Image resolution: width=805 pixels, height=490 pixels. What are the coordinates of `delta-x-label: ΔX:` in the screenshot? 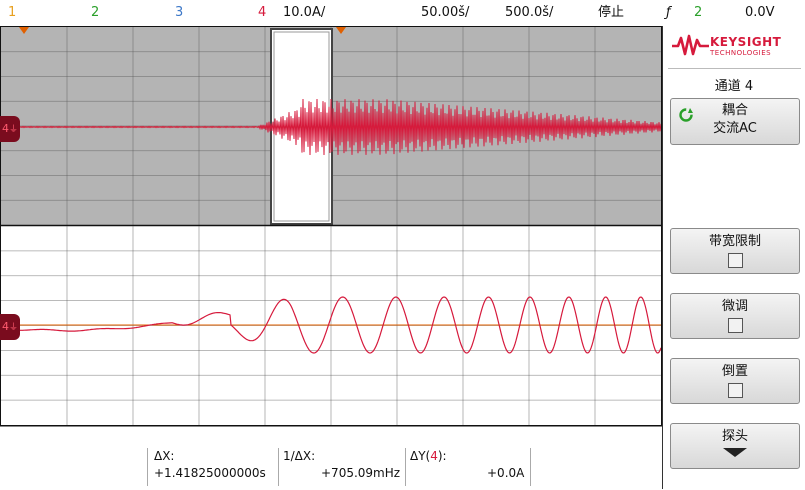 It's located at (164, 456).